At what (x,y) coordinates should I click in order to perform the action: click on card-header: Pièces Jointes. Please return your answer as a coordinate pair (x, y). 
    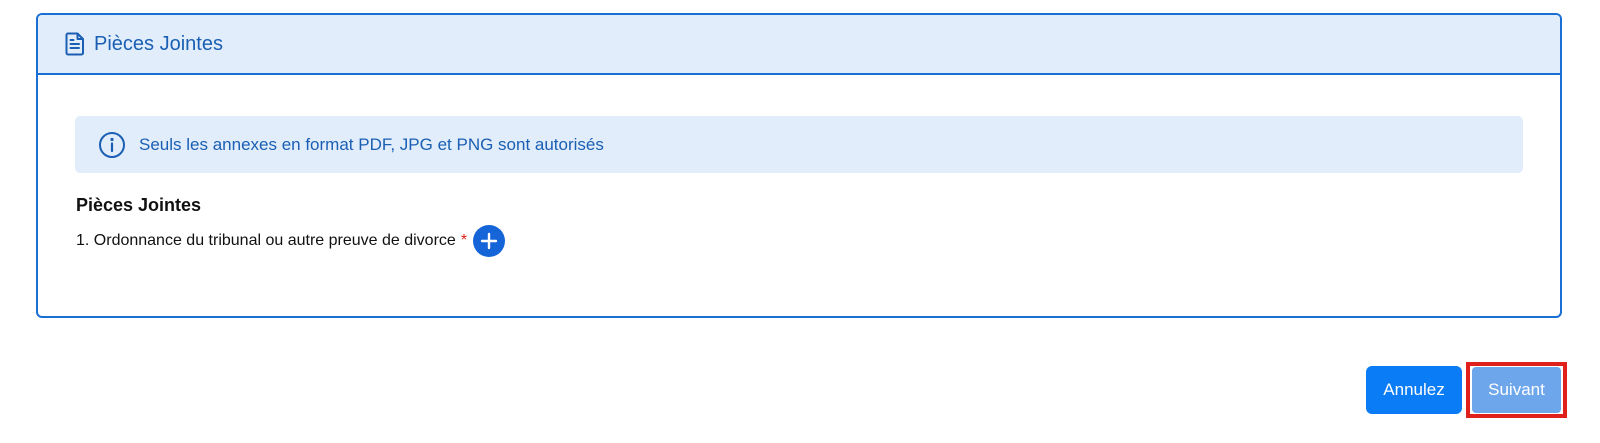
    Looking at the image, I should click on (799, 45).